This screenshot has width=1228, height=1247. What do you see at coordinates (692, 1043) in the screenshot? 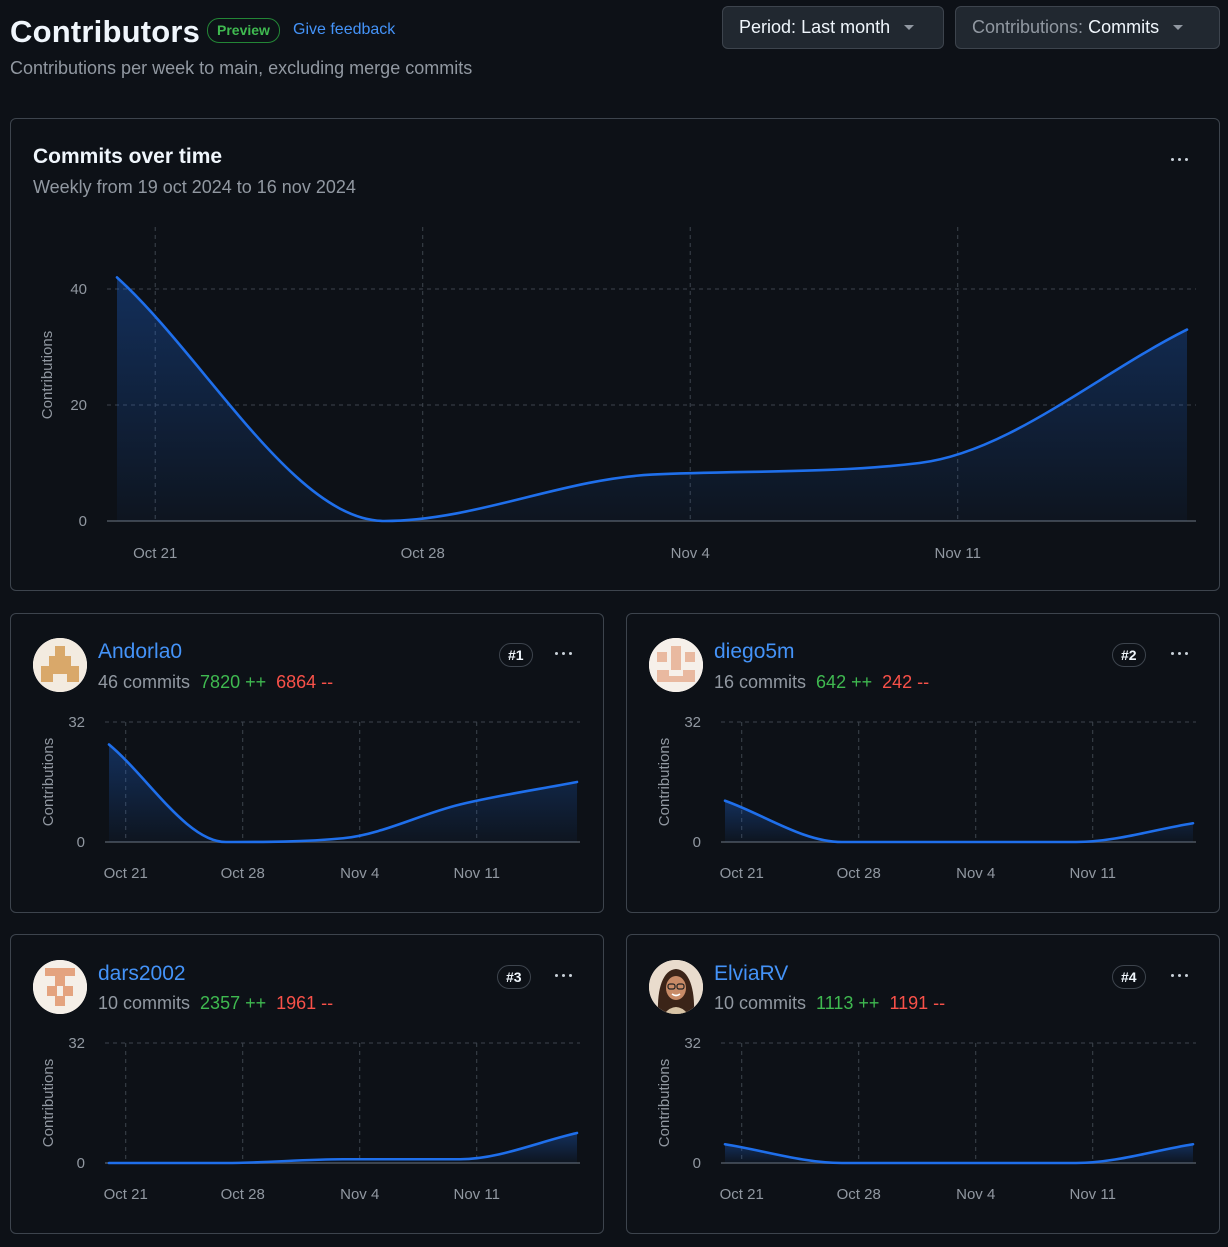
I see `y-tick-label: 32` at bounding box center [692, 1043].